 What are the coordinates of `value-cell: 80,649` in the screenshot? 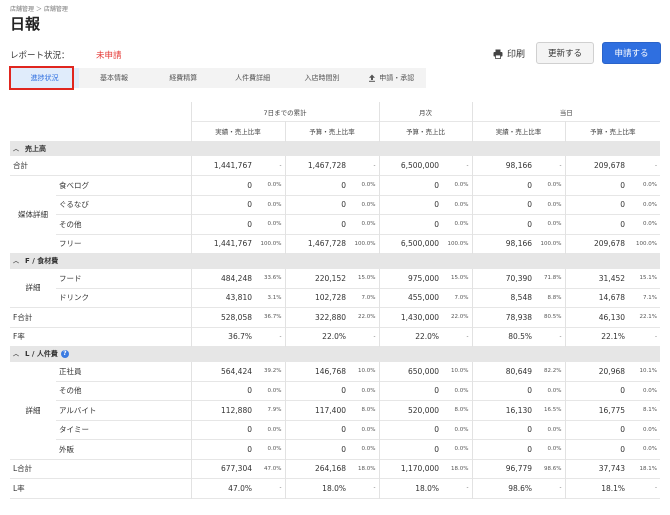 It's located at (503, 371).